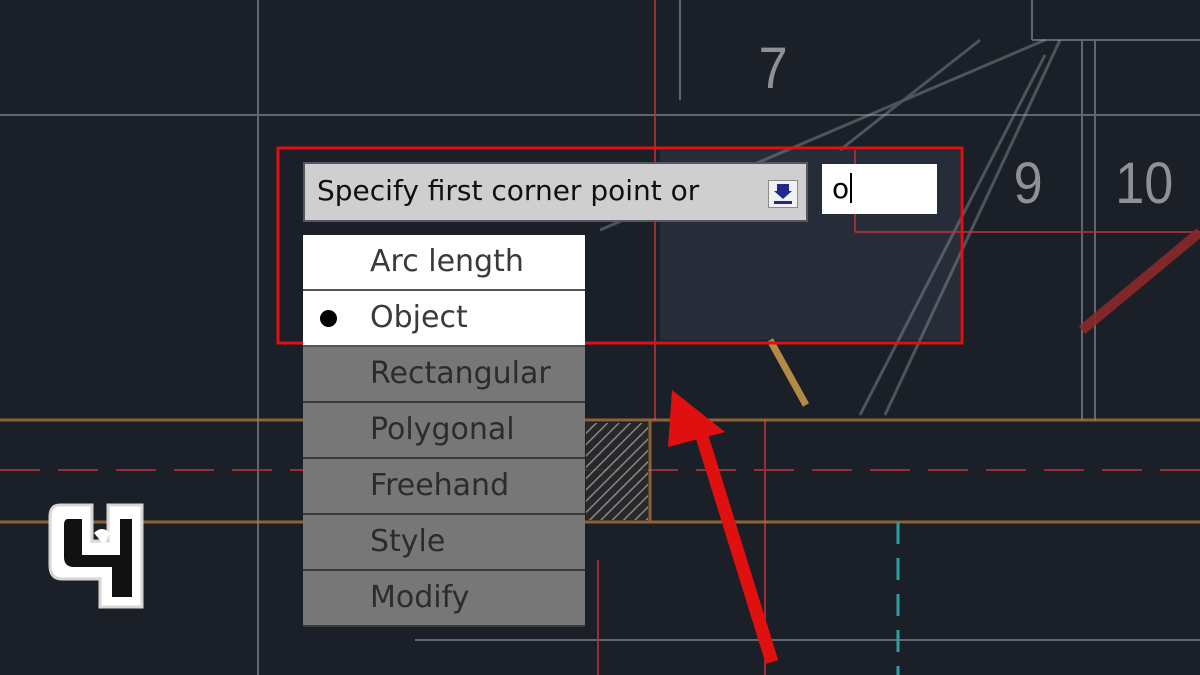  I want to click on menu-item-arc-length: Arc length, so click(444, 263).